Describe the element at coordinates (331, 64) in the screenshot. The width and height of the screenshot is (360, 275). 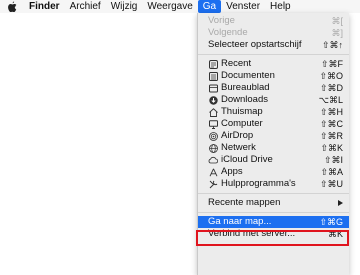
I see `menu-item-shortcut: ⇧⌘F` at that location.